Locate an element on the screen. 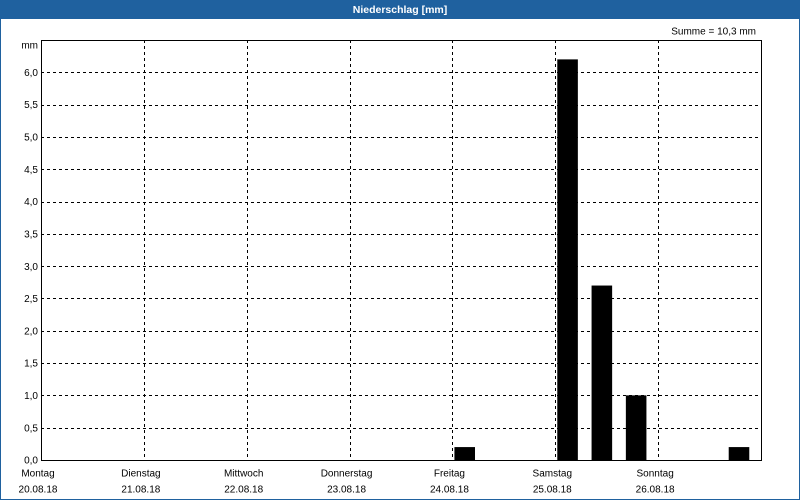 This screenshot has height=500, width=800. x-tick-date-label: 22.08.18 is located at coordinates (243, 490).